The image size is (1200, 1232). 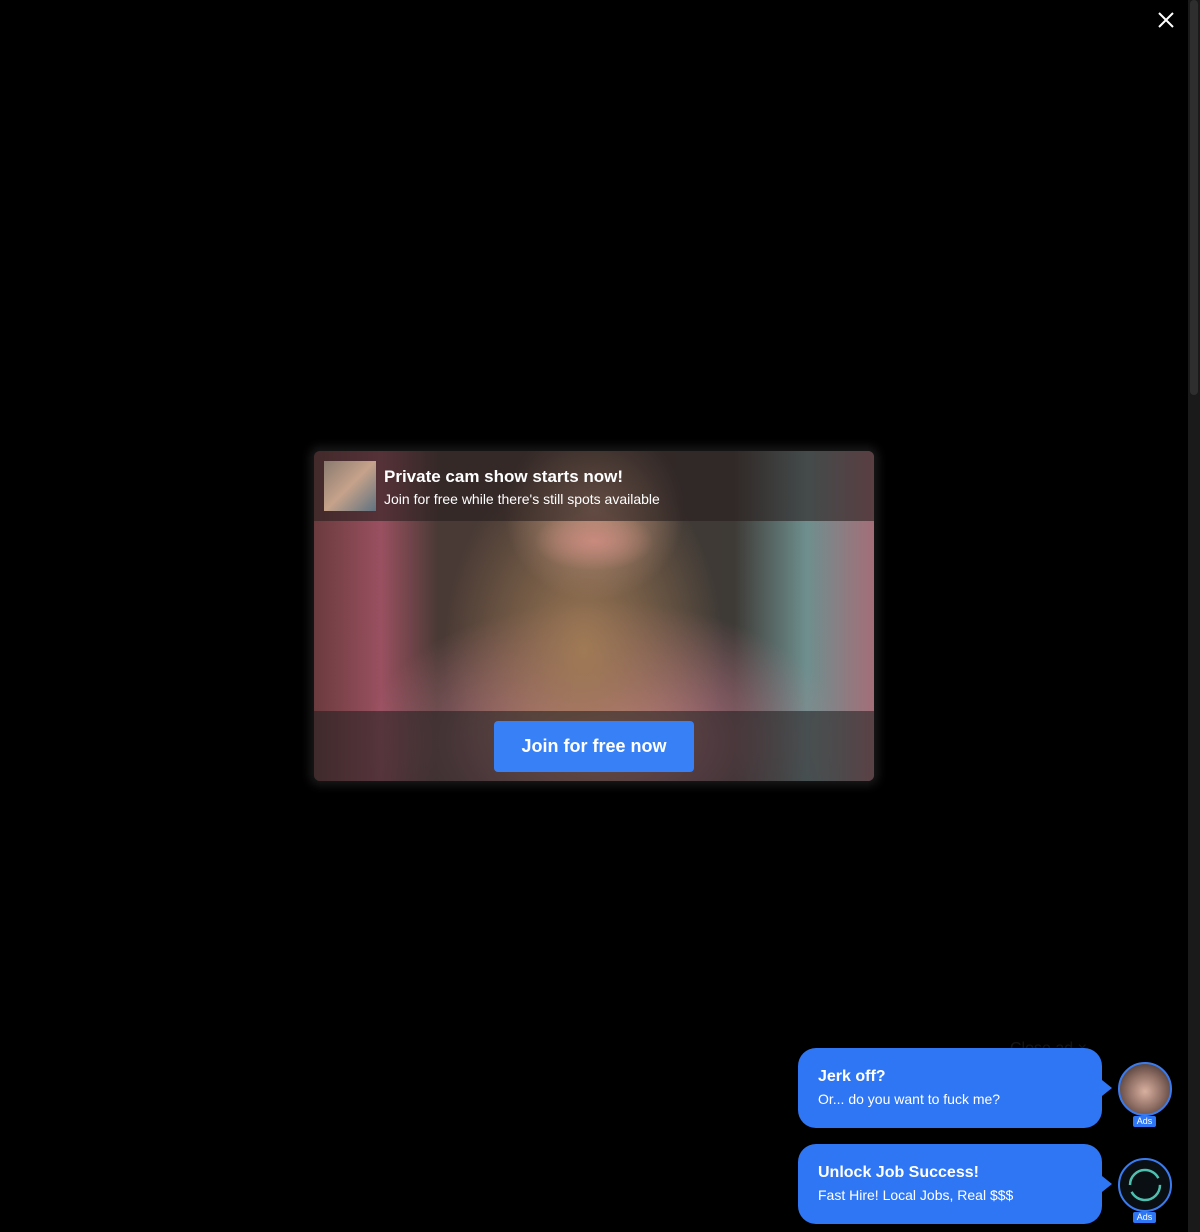 What do you see at coordinates (504, 476) in the screenshot?
I see `modal-title: Private cam show starts now!` at bounding box center [504, 476].